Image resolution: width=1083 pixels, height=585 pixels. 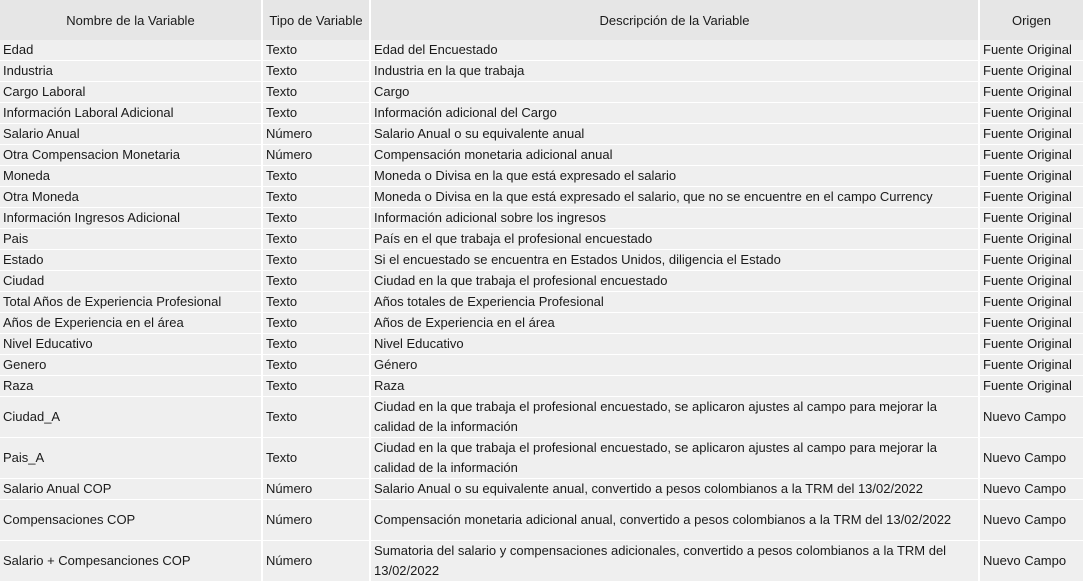 I want to click on cell-name: Pais, so click(x=131, y=239).